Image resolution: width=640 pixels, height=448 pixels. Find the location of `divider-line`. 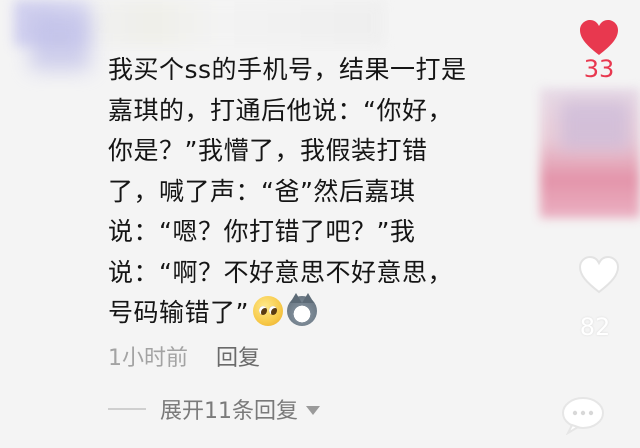

divider-line is located at coordinates (127, 409).